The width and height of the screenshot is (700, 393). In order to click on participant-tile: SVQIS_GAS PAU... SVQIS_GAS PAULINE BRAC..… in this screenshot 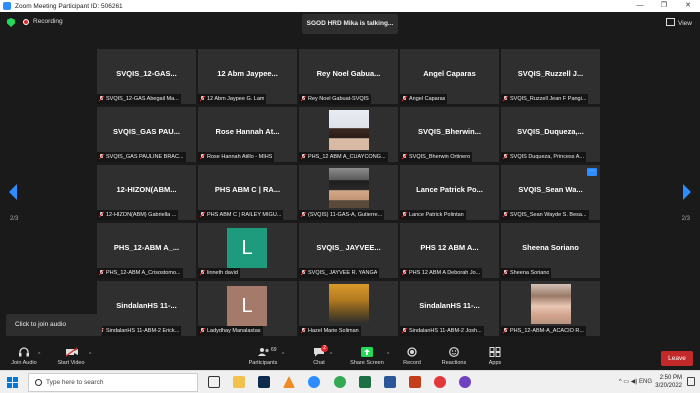, I will do `click(146, 134)`.